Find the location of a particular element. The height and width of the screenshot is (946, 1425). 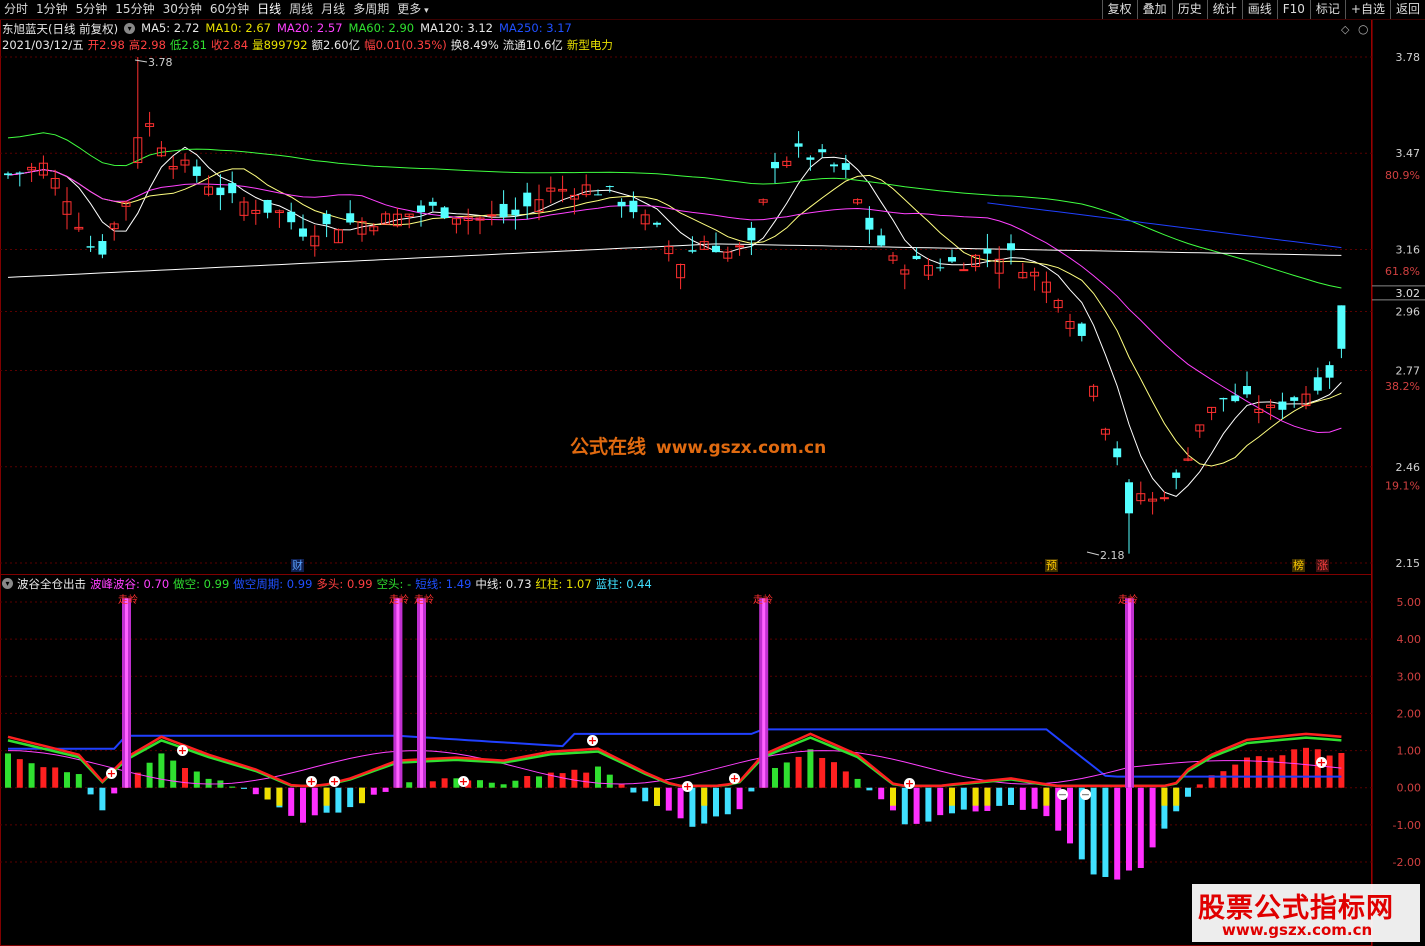

tab-daily: 日线 is located at coordinates (269, 9).